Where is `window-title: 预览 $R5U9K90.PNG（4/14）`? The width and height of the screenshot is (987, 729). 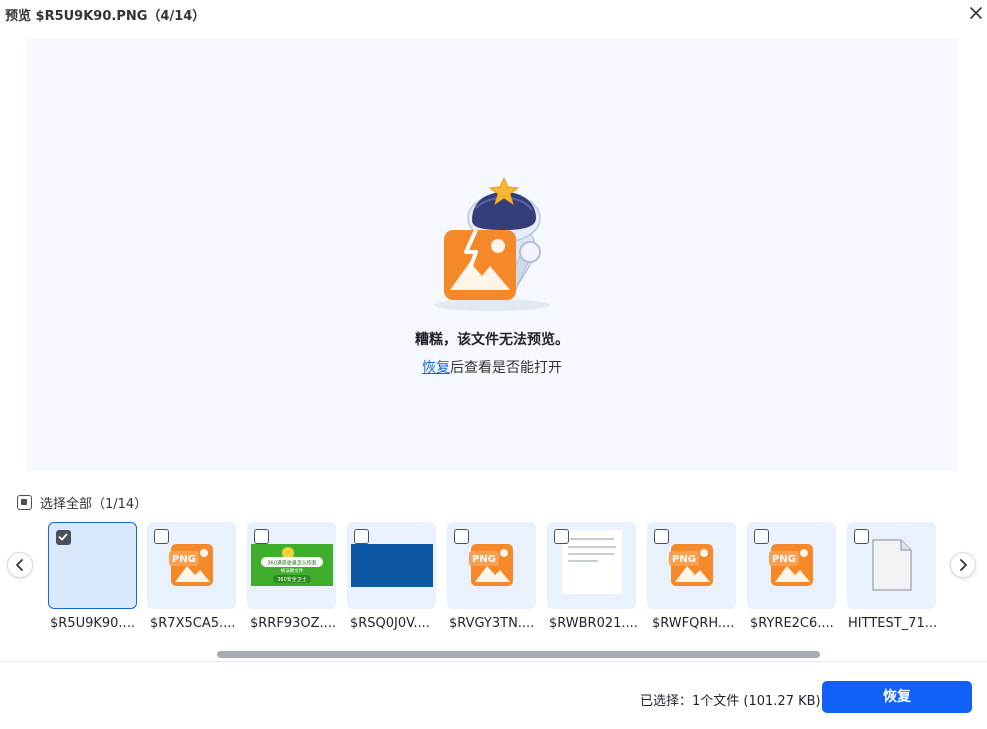 window-title: 预览 $R5U9K90.PNG（4/14） is located at coordinates (105, 16).